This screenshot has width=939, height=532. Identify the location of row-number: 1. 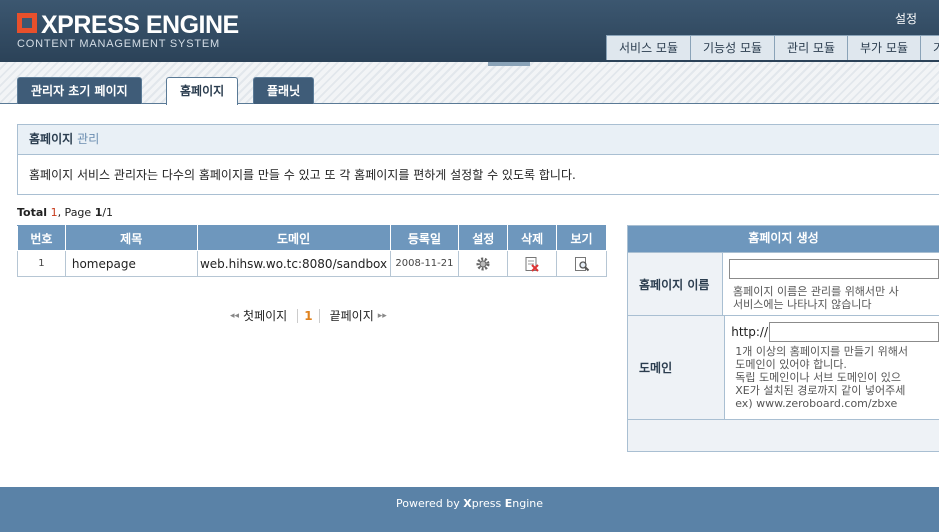
(41, 263).